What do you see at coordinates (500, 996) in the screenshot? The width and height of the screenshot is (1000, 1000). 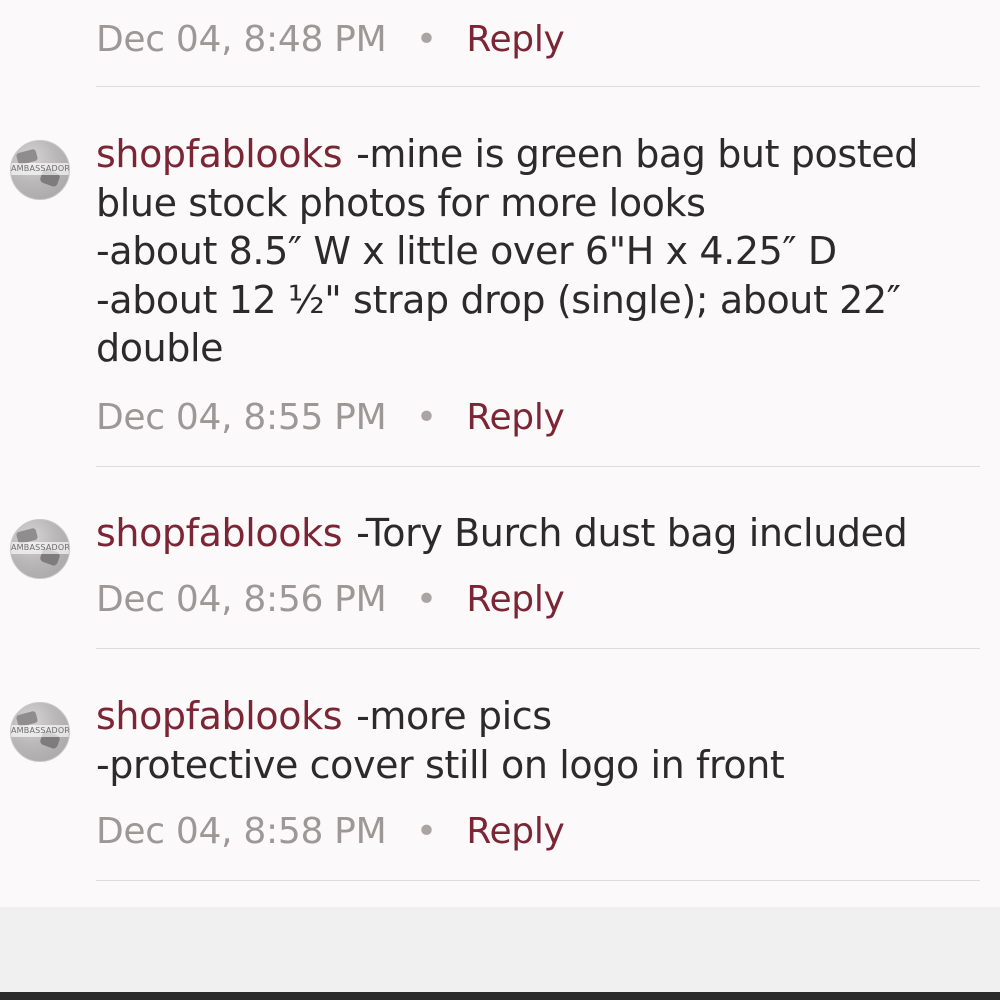 I see `bottom-bar` at bounding box center [500, 996].